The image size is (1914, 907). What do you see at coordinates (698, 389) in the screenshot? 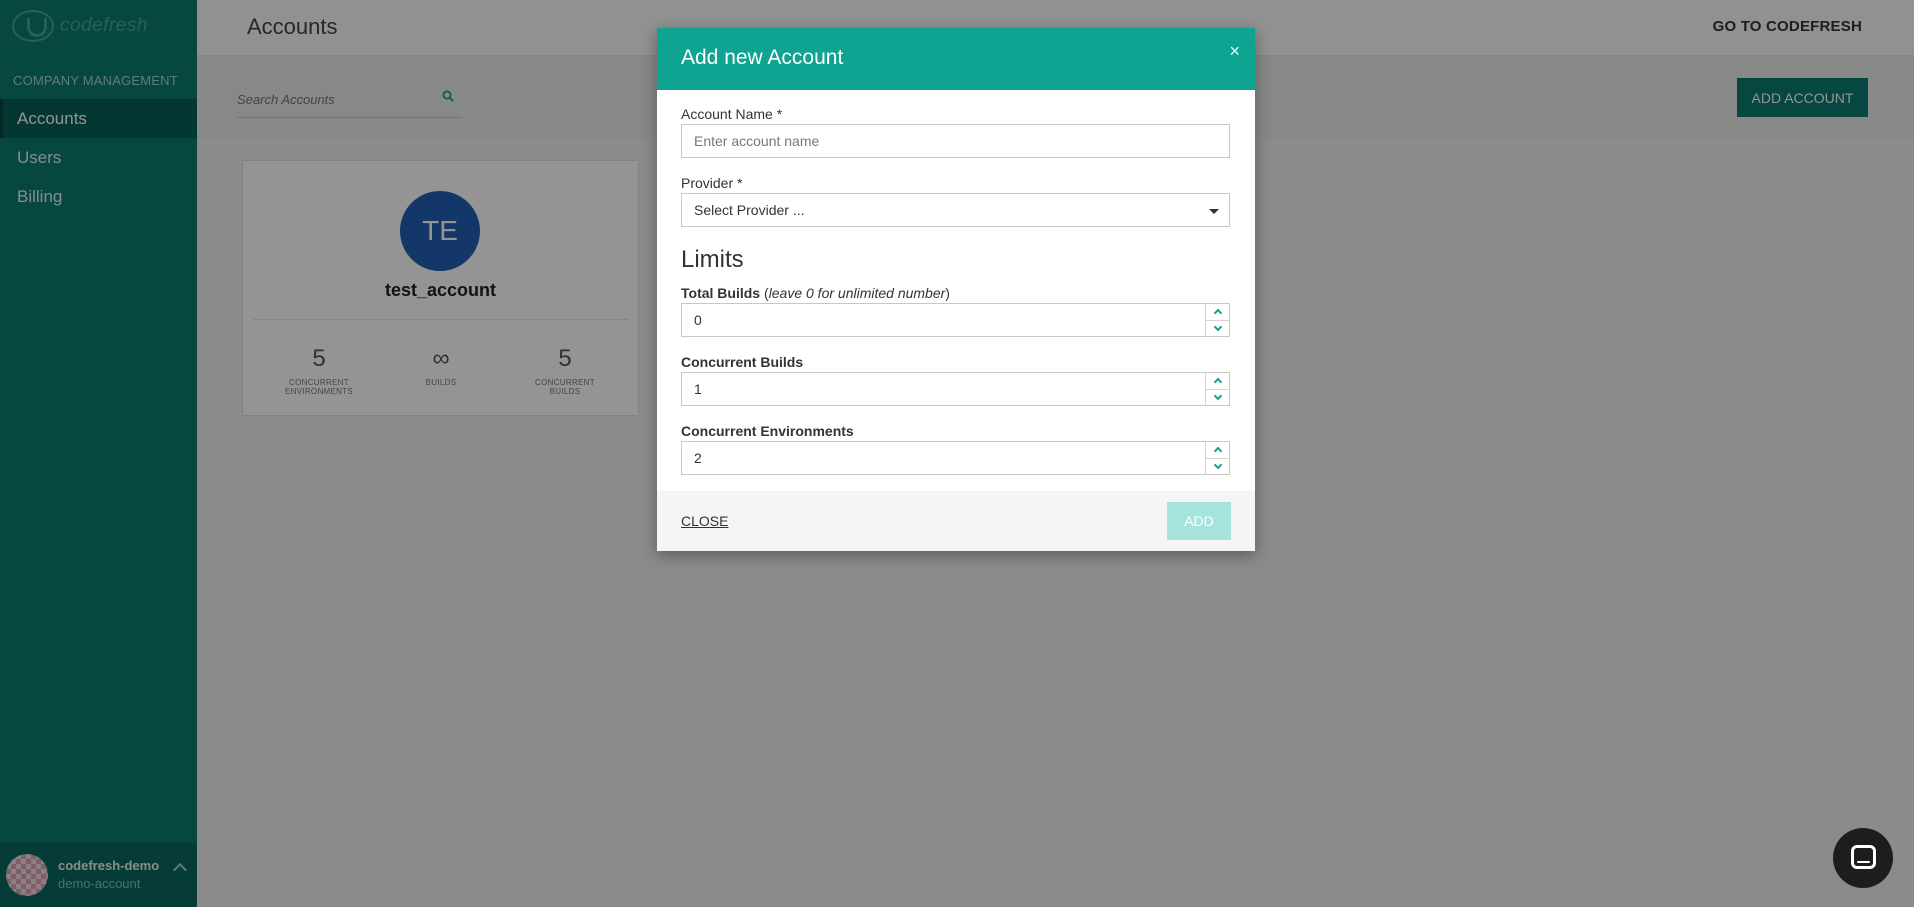
I see `concurrent-builds-value: 1` at bounding box center [698, 389].